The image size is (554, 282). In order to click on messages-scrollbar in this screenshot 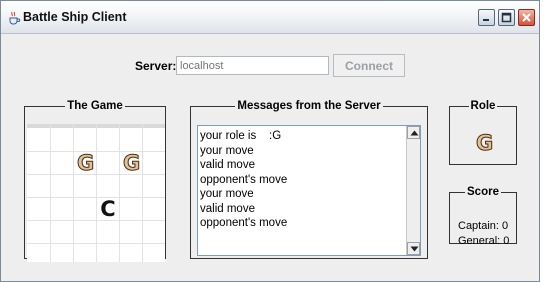, I will do `click(413, 190)`.